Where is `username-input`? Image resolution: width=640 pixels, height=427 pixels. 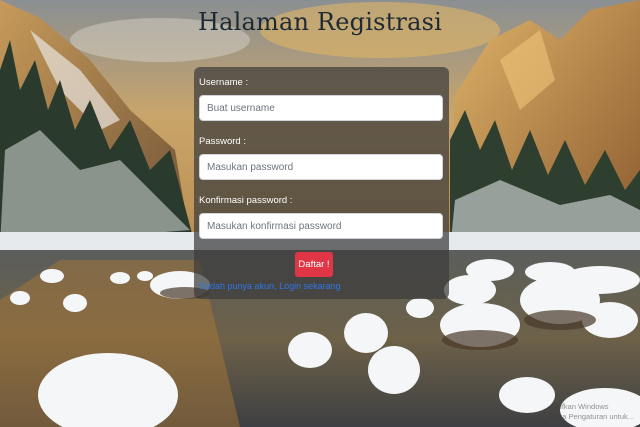
username-input is located at coordinates (321, 108).